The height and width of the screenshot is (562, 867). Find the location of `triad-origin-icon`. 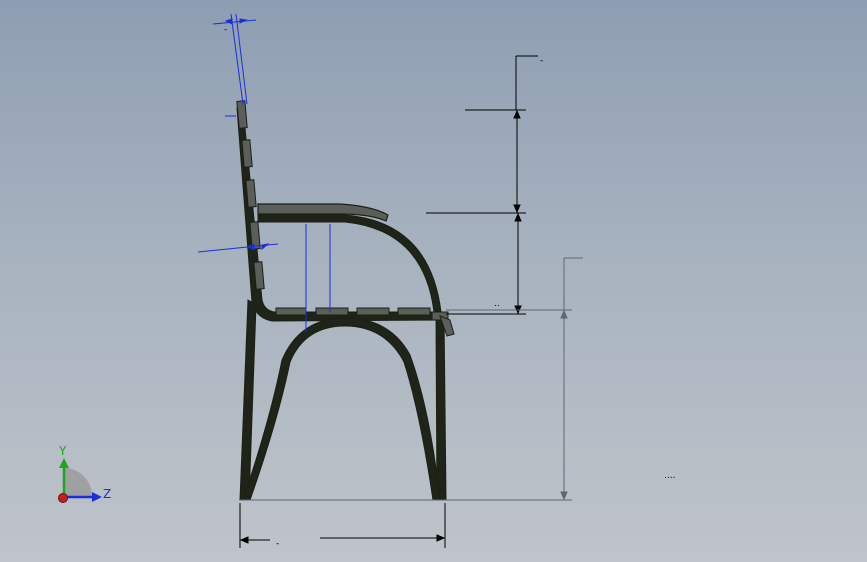

triad-origin-icon is located at coordinates (63, 498).